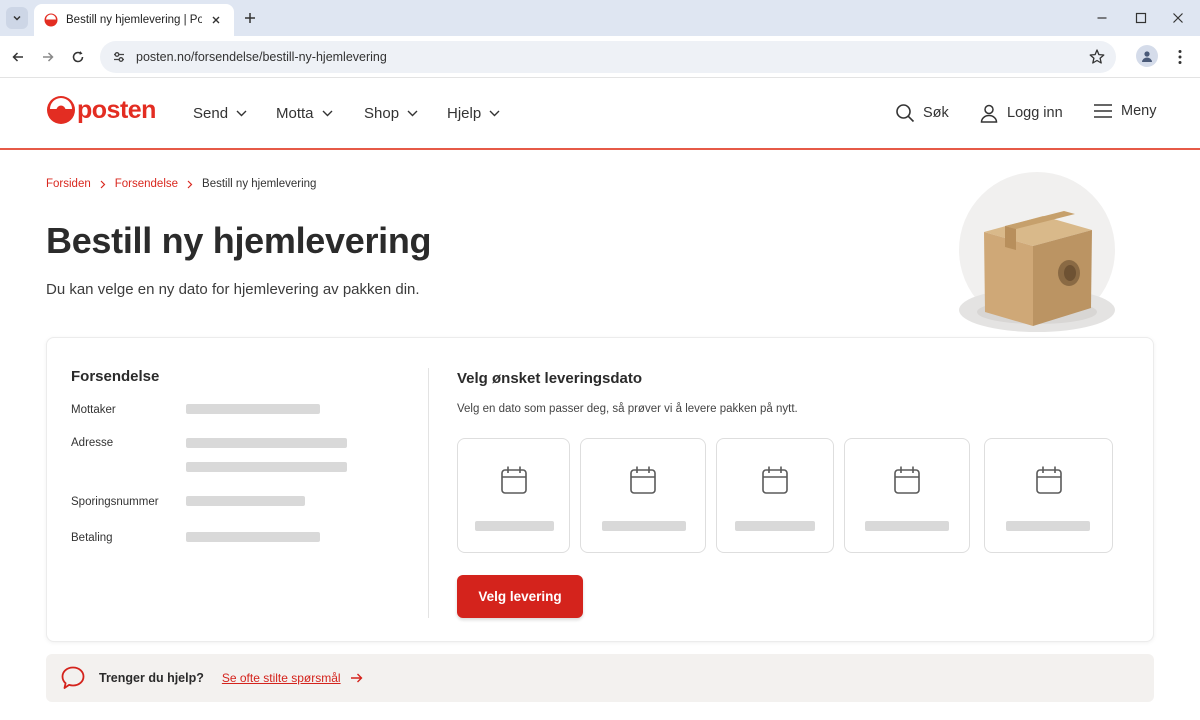 This screenshot has width=1200, height=720. I want to click on nav-send: Send, so click(220, 113).